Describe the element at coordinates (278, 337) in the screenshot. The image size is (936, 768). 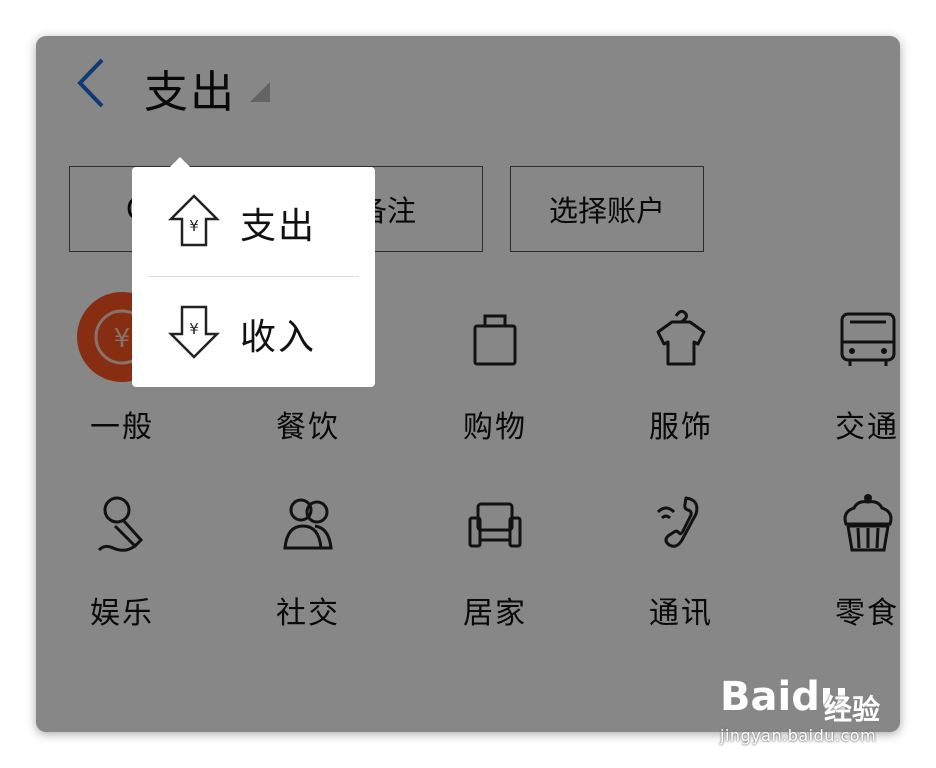
I see `menu-item-label: 收入` at that location.